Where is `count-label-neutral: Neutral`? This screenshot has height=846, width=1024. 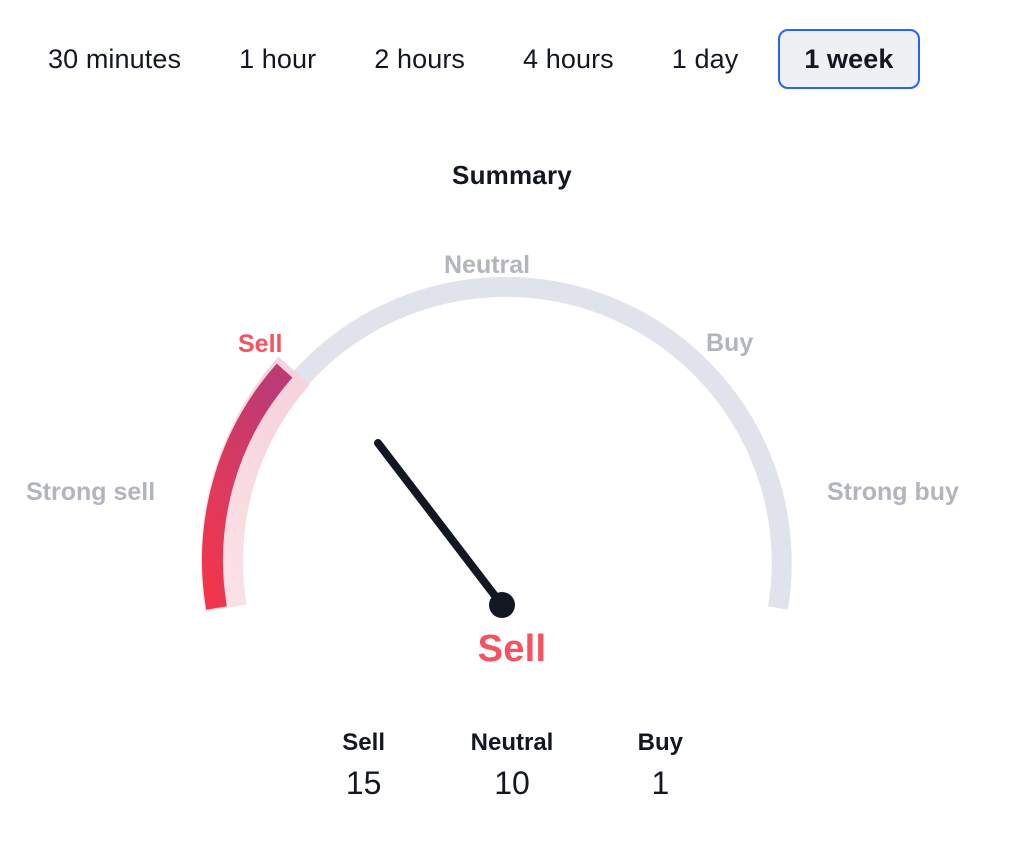
count-label-neutral: Neutral is located at coordinates (512, 742).